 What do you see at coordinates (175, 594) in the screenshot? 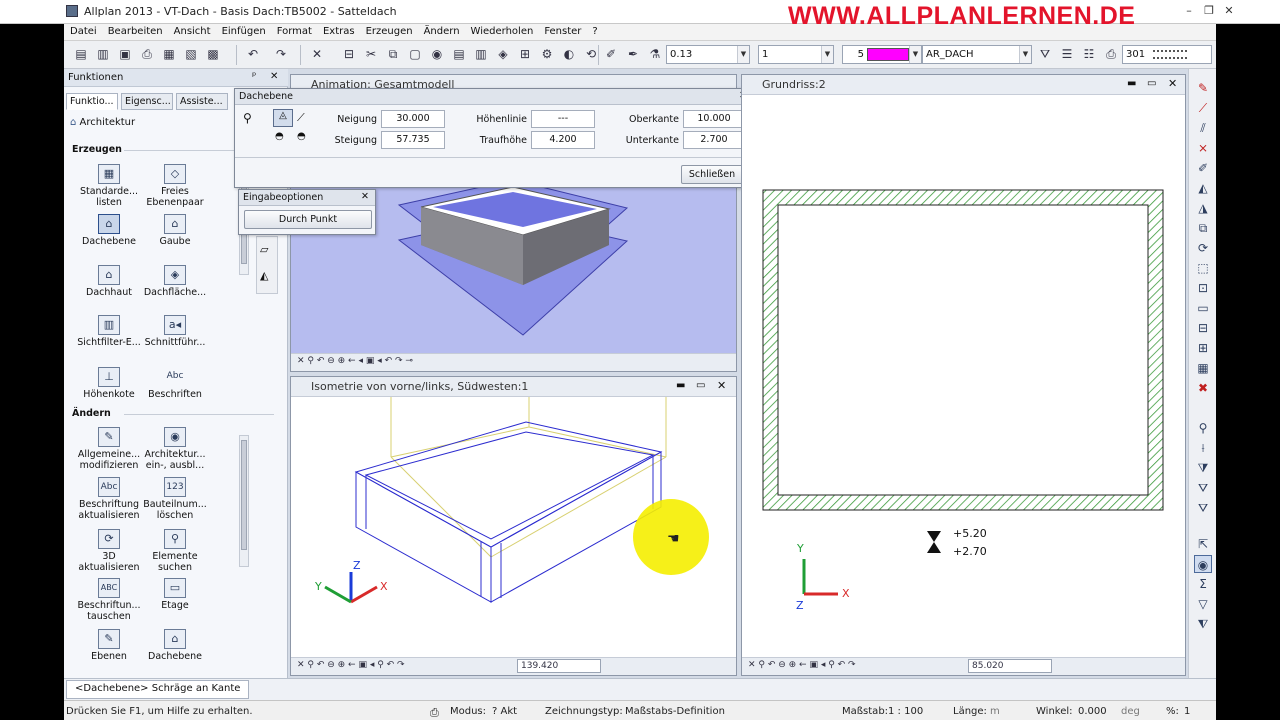
I see `function-floor: ▭ Etage` at bounding box center [175, 594].